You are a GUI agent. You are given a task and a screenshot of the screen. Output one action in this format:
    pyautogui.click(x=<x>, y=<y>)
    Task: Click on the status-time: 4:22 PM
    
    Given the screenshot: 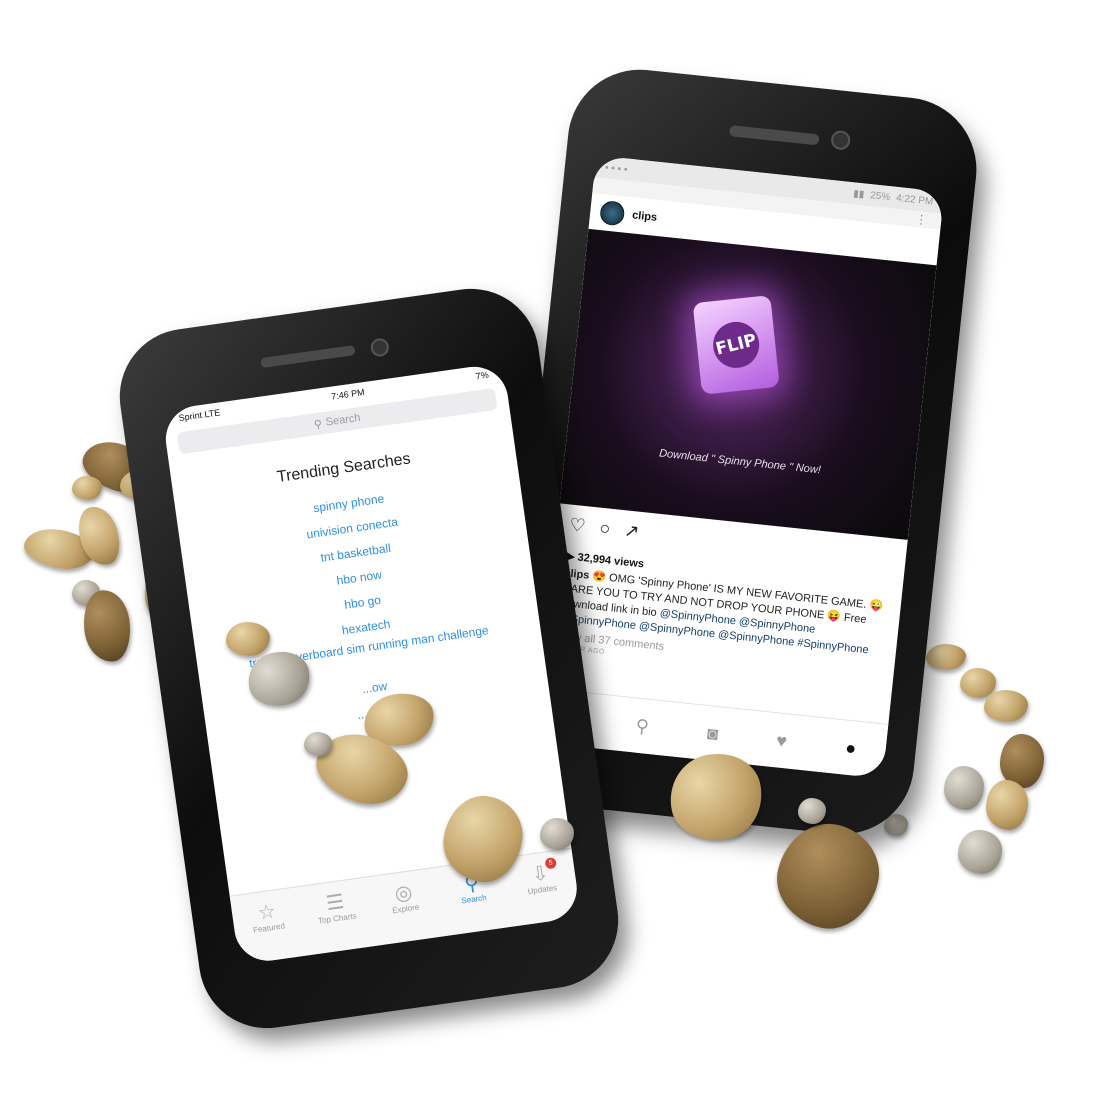 What is the action you would take?
    pyautogui.click(x=914, y=200)
    